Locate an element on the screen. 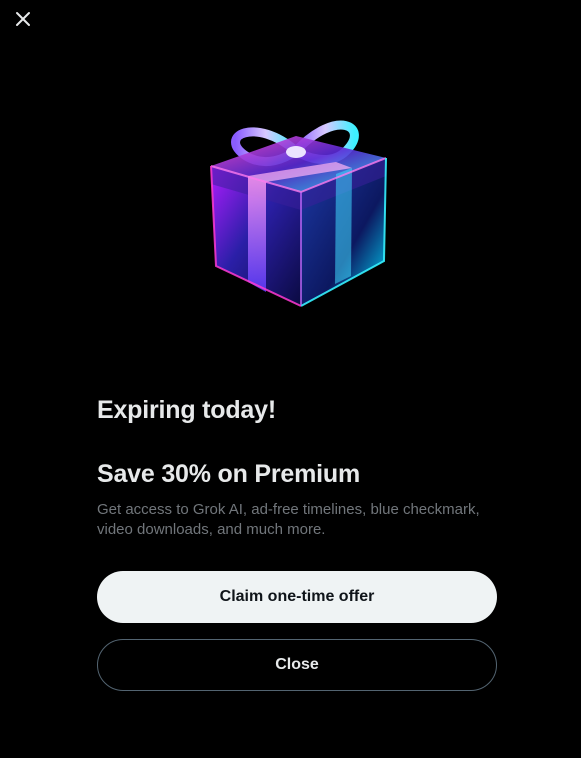 Image resolution: width=581 pixels, height=758 pixels. dialog-subheadline: Save 30% on Premium is located at coordinates (228, 474).